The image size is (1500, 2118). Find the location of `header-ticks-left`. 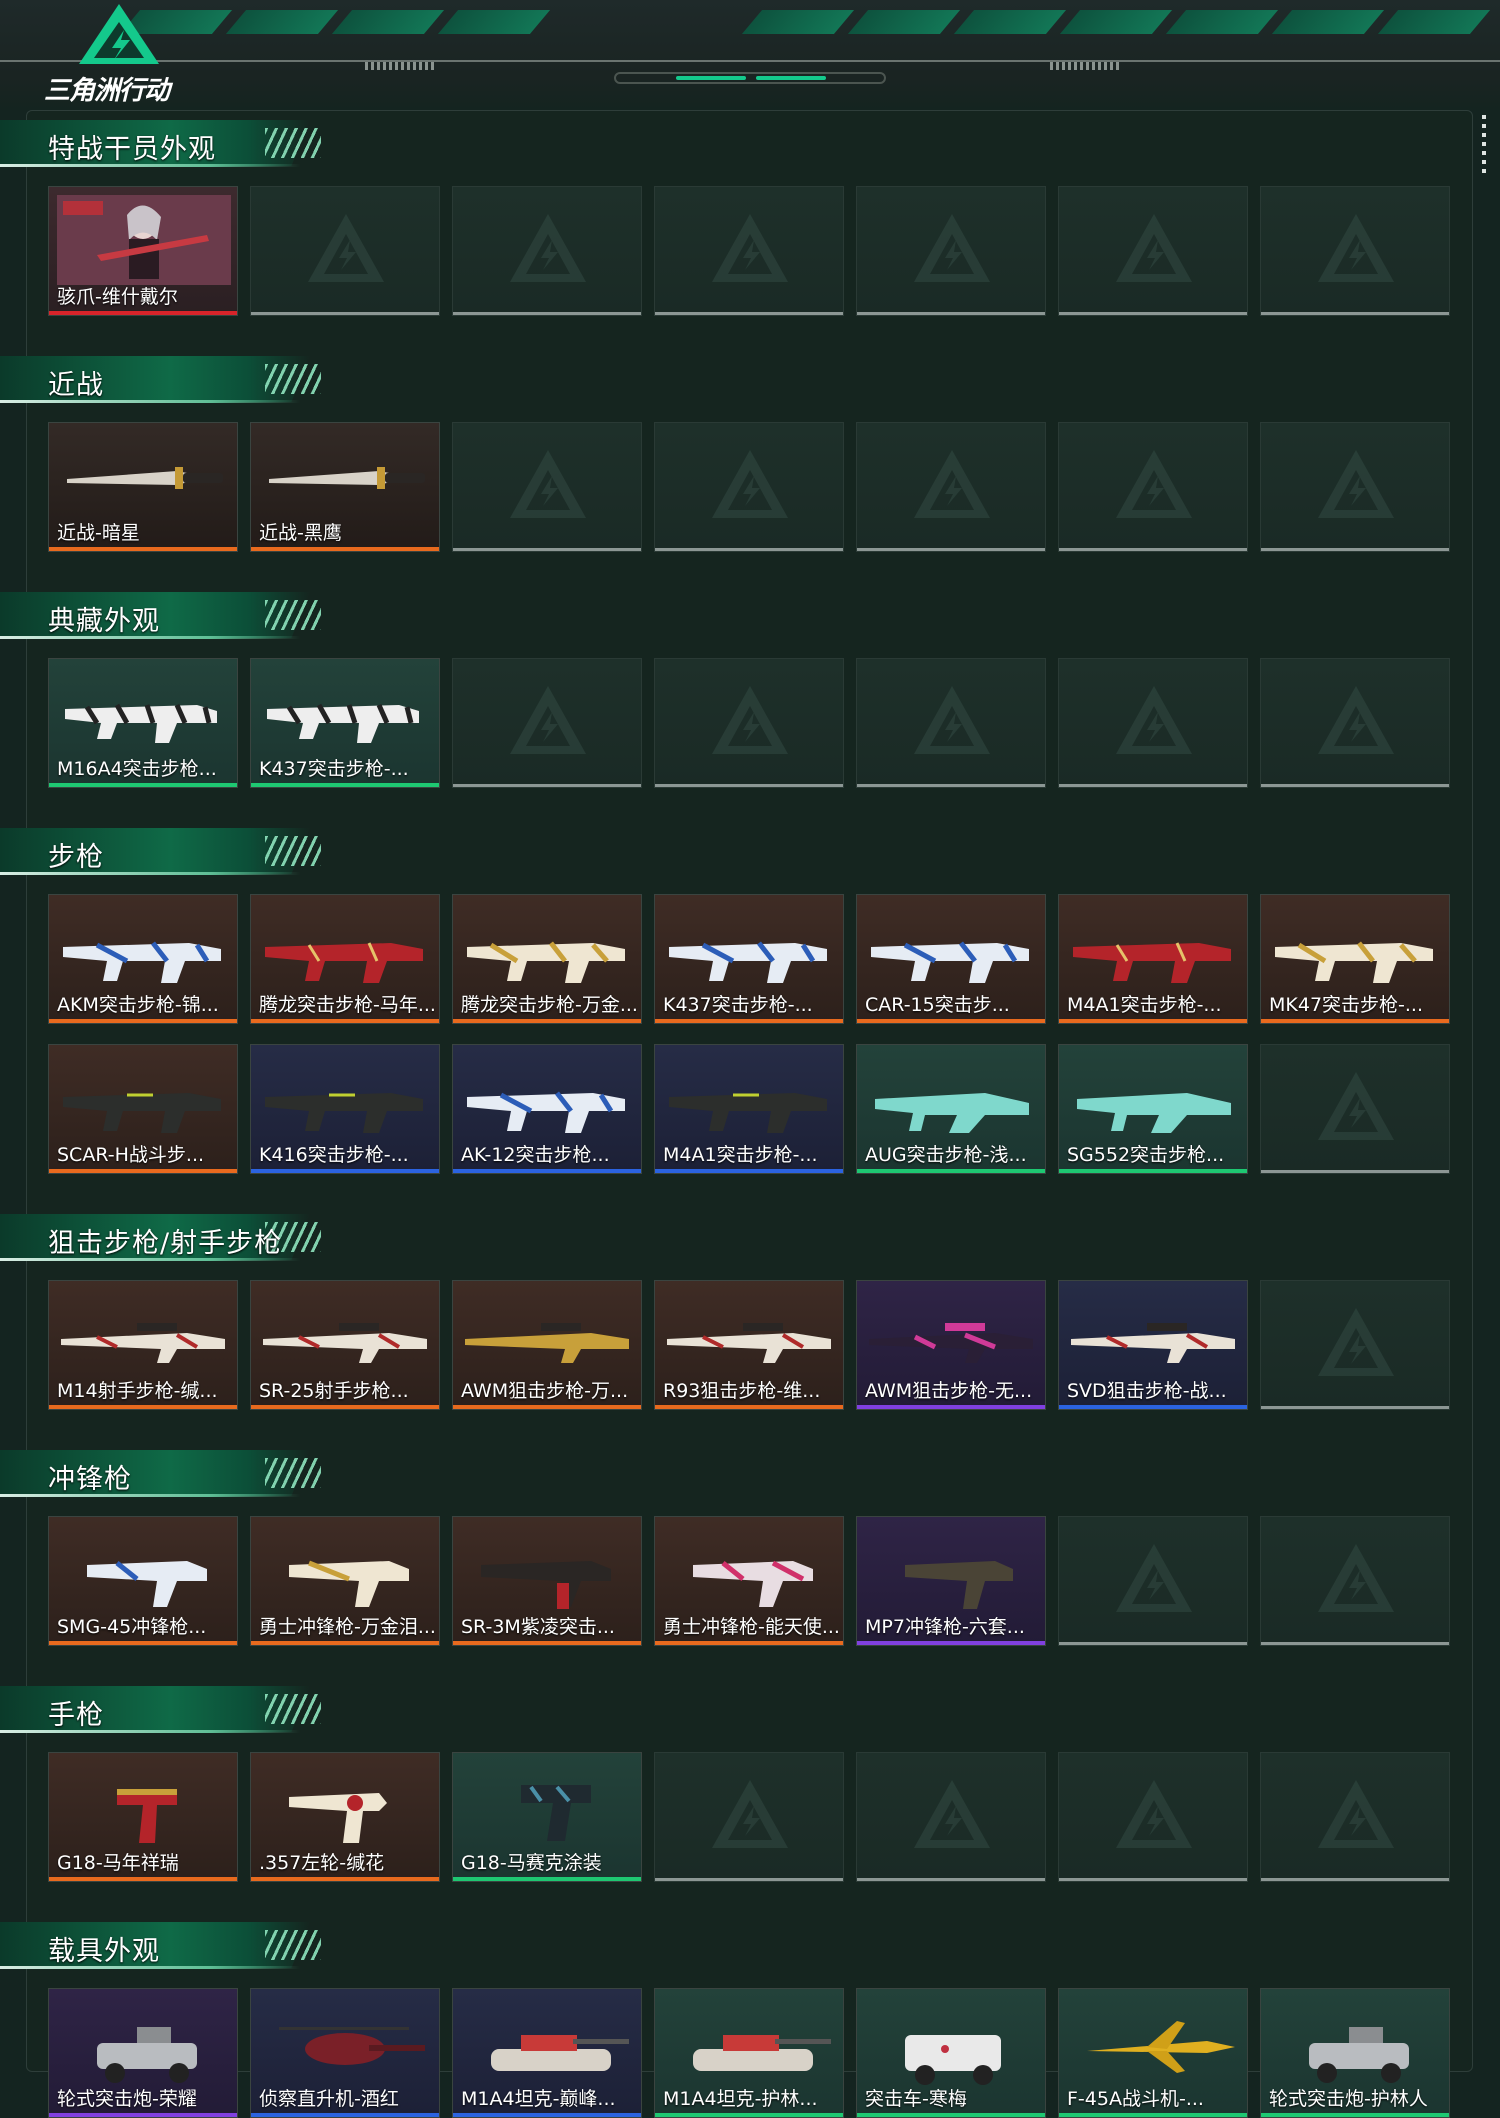

header-ticks-left is located at coordinates (400, 66).